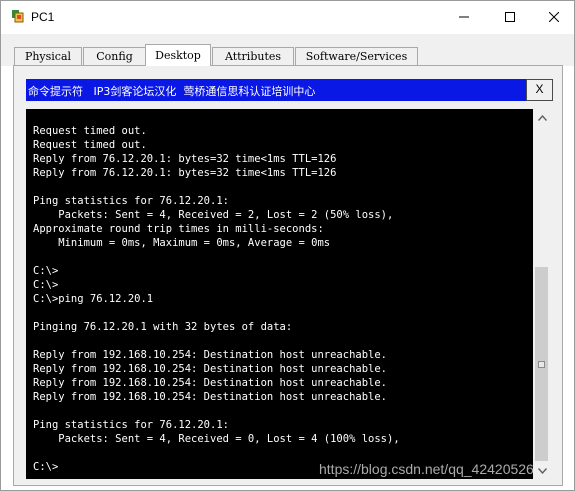 This screenshot has height=491, width=575. I want to click on chevron-down-icon, so click(542, 470).